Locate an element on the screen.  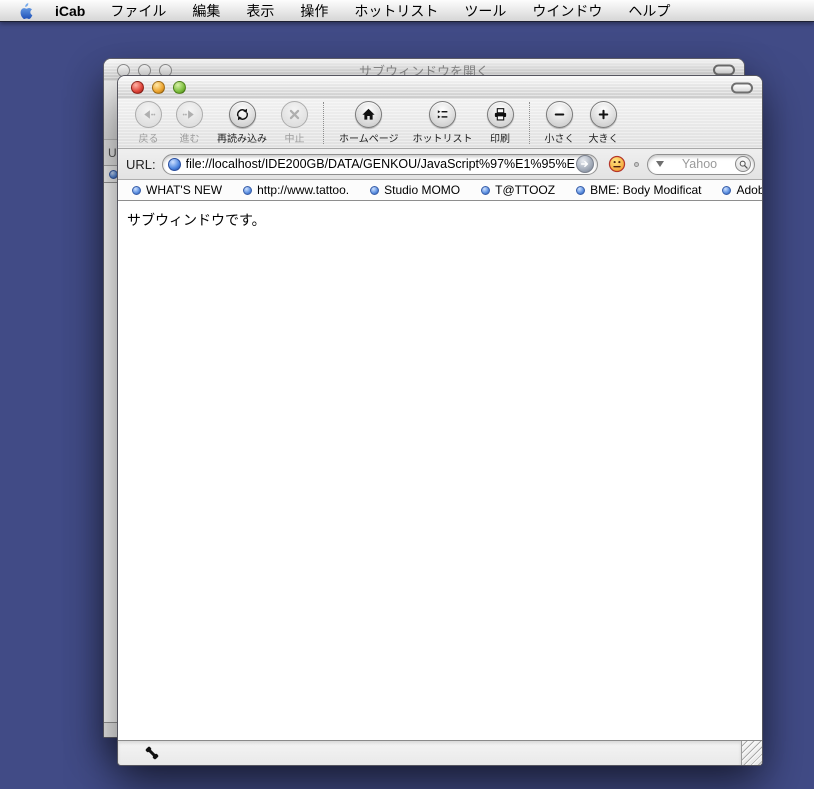
window-controls is located at coordinates (158, 87).